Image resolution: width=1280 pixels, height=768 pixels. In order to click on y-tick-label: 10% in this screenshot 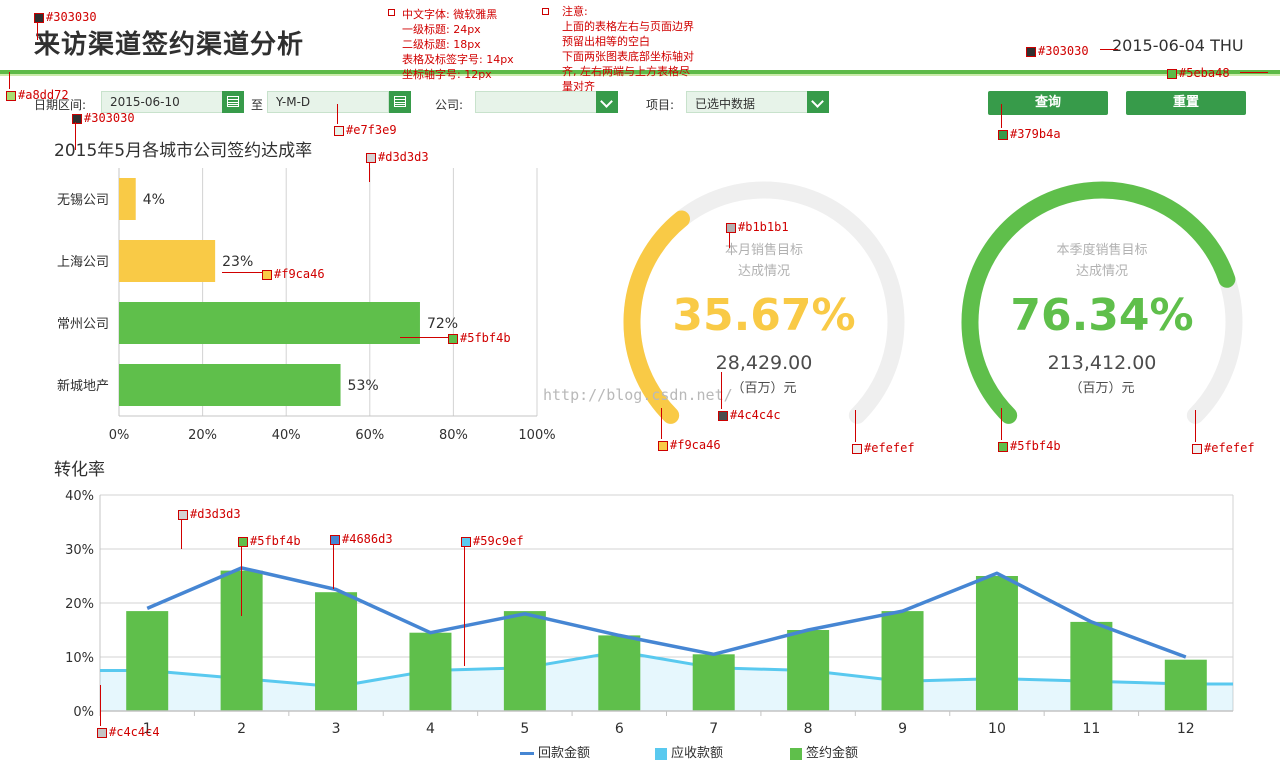, I will do `click(79, 658)`.